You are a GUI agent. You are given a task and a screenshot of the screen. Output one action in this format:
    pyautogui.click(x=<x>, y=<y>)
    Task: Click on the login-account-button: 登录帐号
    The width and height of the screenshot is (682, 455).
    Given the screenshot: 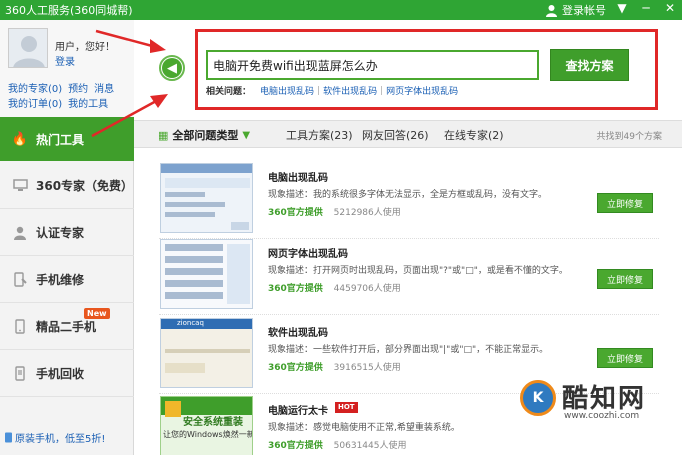 What is the action you would take?
    pyautogui.click(x=575, y=10)
    